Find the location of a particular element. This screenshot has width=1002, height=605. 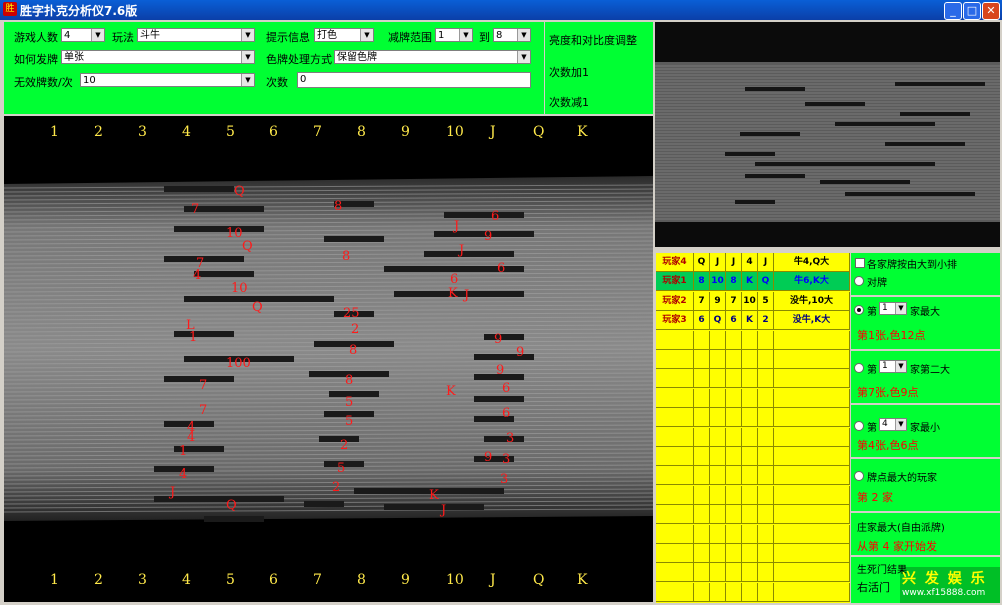

brightness-button: 亮度和对比度调整 is located at coordinates (593, 40).